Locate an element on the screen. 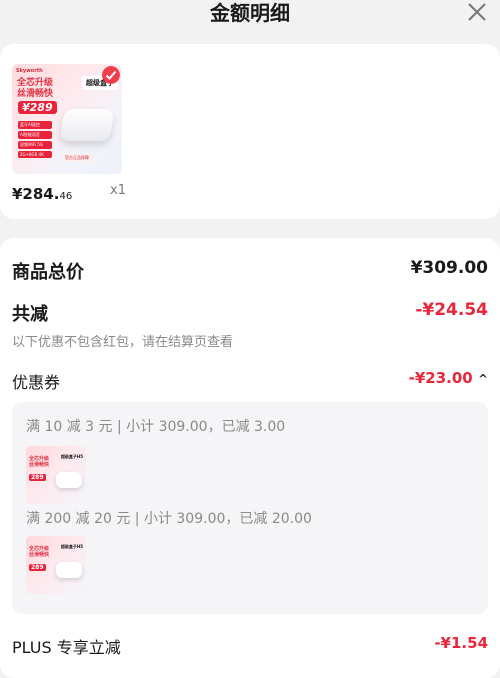 Image resolution: width=500 pixels, height=678 pixels. close-icon is located at coordinates (477, 12).